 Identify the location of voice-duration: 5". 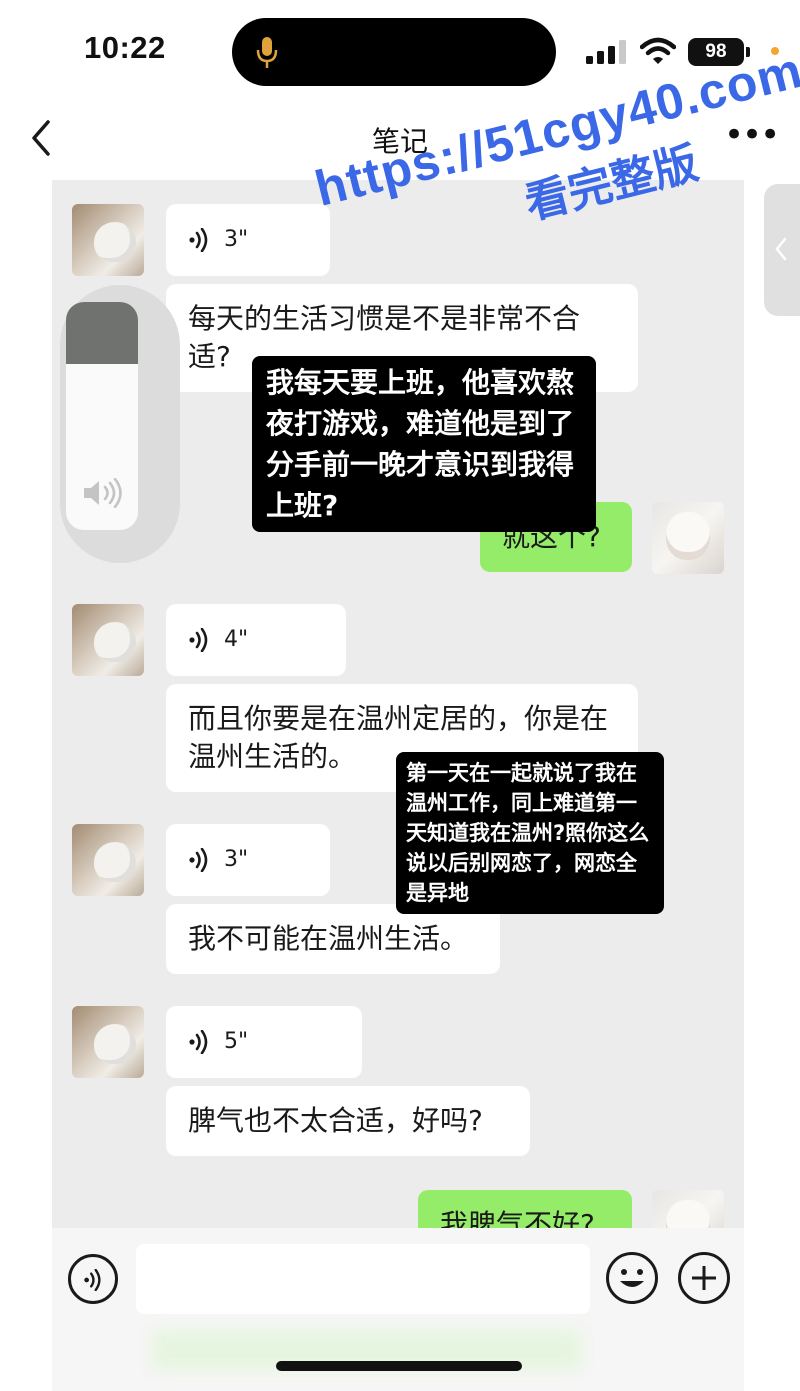
(236, 1041).